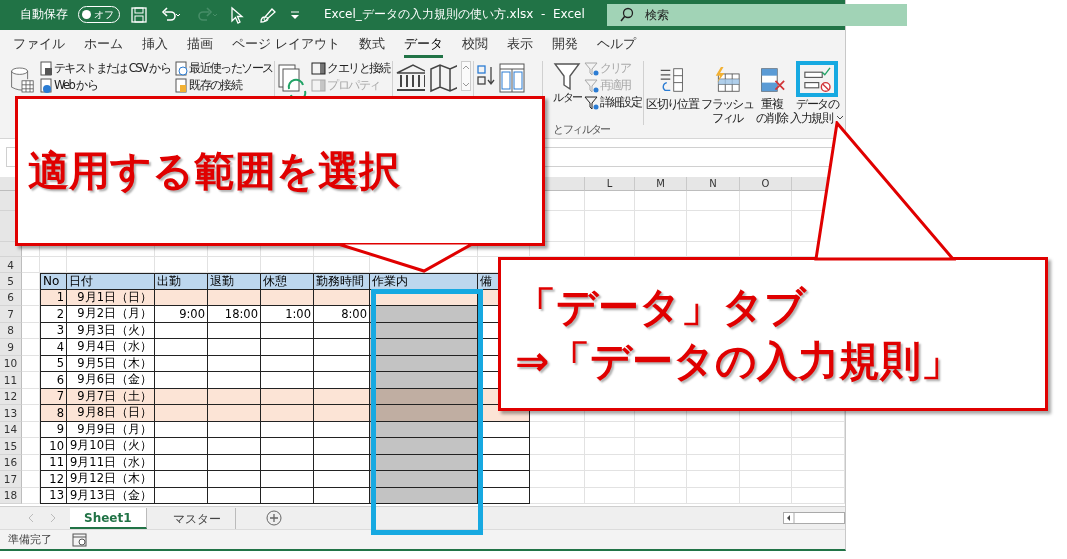 The image size is (1067, 559). I want to click on table-cell: 作業内, so click(424, 281).